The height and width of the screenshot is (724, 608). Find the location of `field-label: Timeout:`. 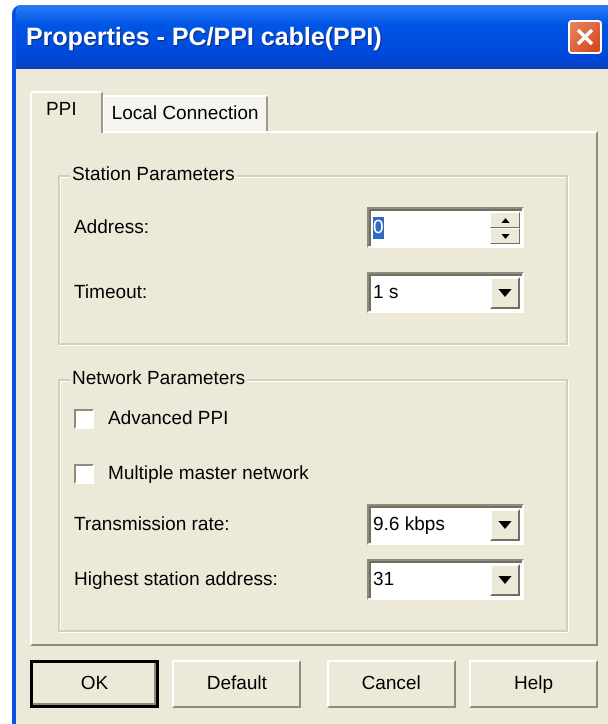

field-label: Timeout: is located at coordinates (111, 293).